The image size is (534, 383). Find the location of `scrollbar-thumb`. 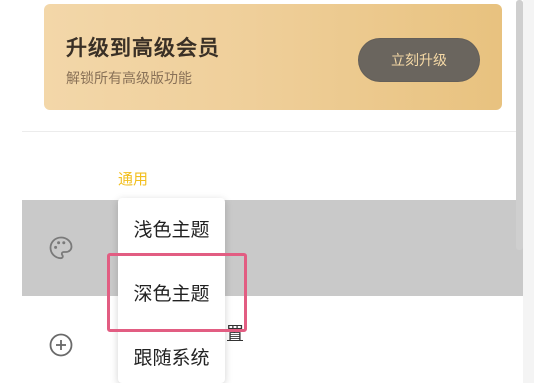

scrollbar-thumb is located at coordinates (519, 125).